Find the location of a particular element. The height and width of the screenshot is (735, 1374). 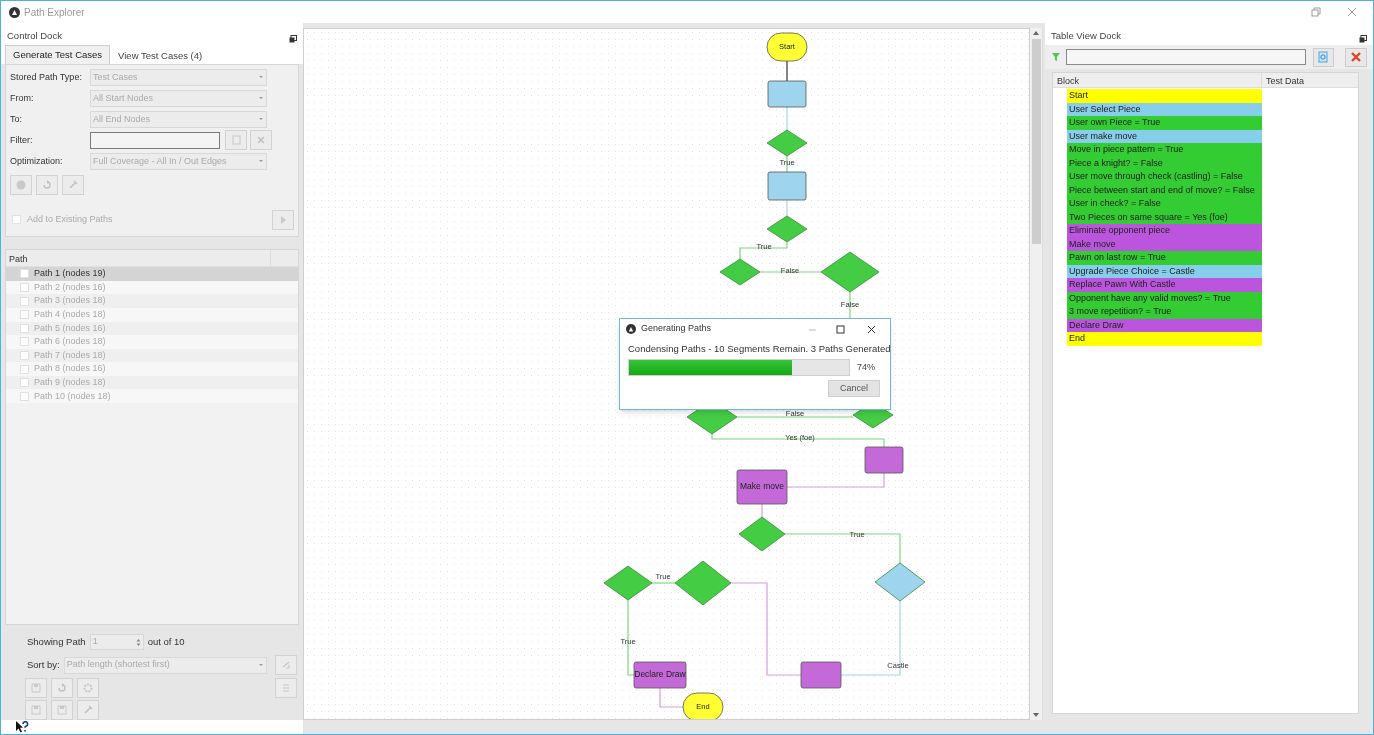

field-label: Stored Path Type: is located at coordinates (46, 77).